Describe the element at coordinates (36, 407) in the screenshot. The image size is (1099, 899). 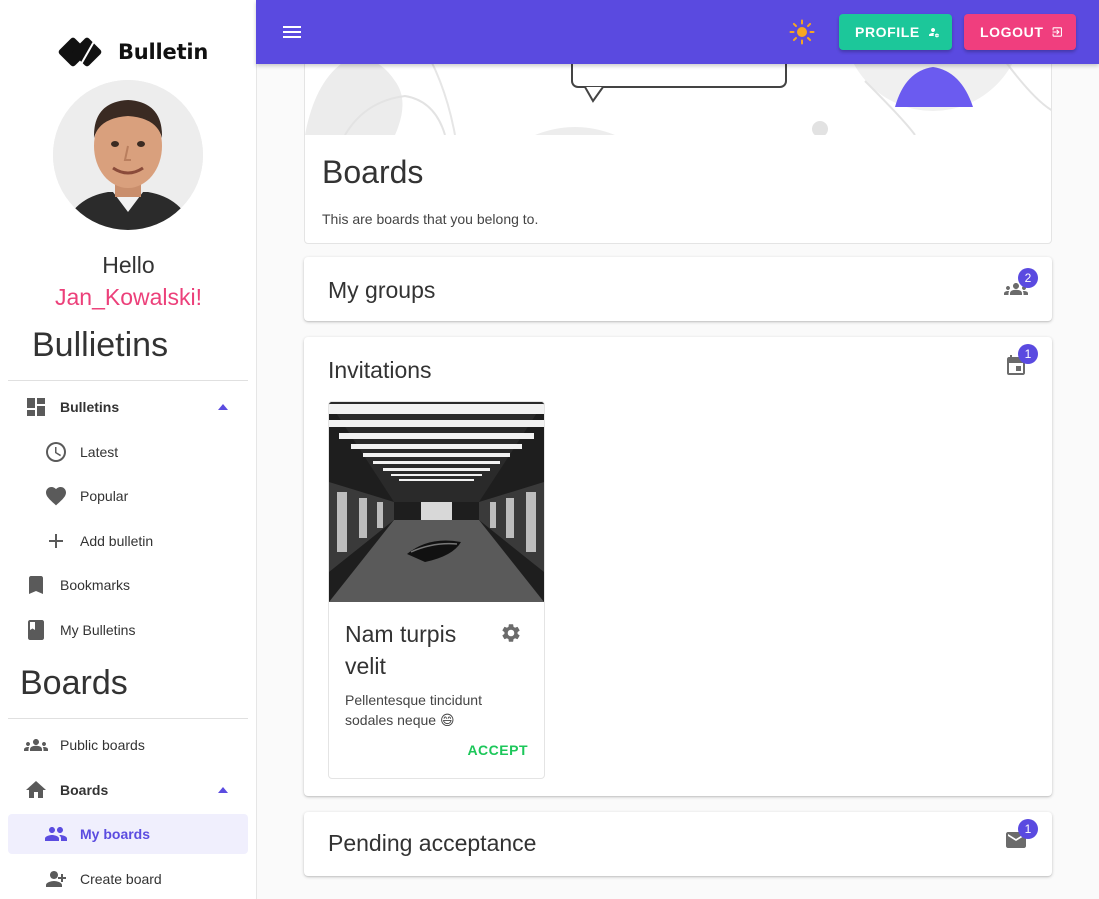
I see `dashboard-icon` at that location.